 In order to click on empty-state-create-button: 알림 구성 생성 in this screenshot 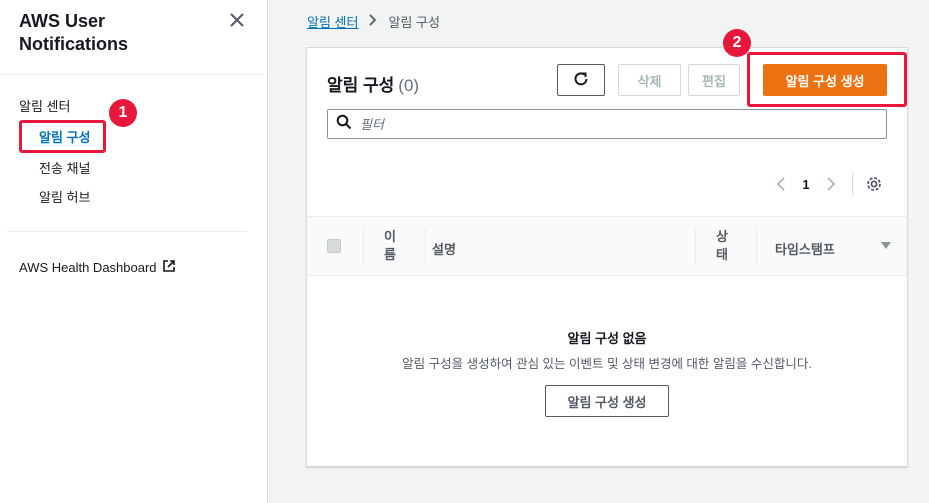, I will do `click(607, 401)`.